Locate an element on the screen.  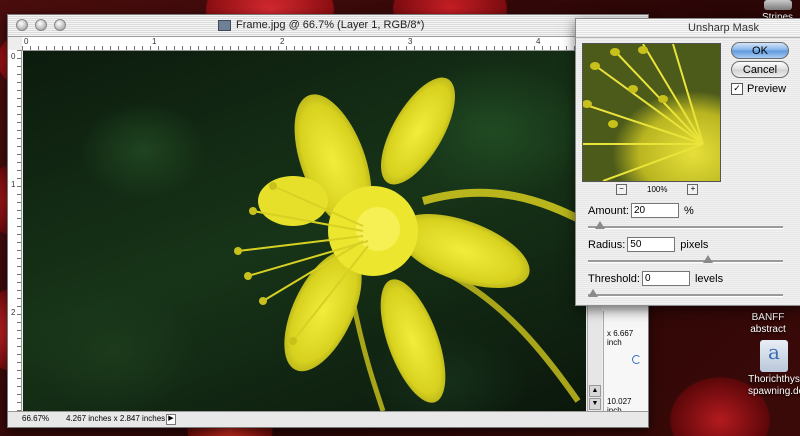
amount-input is located at coordinates (654, 210).